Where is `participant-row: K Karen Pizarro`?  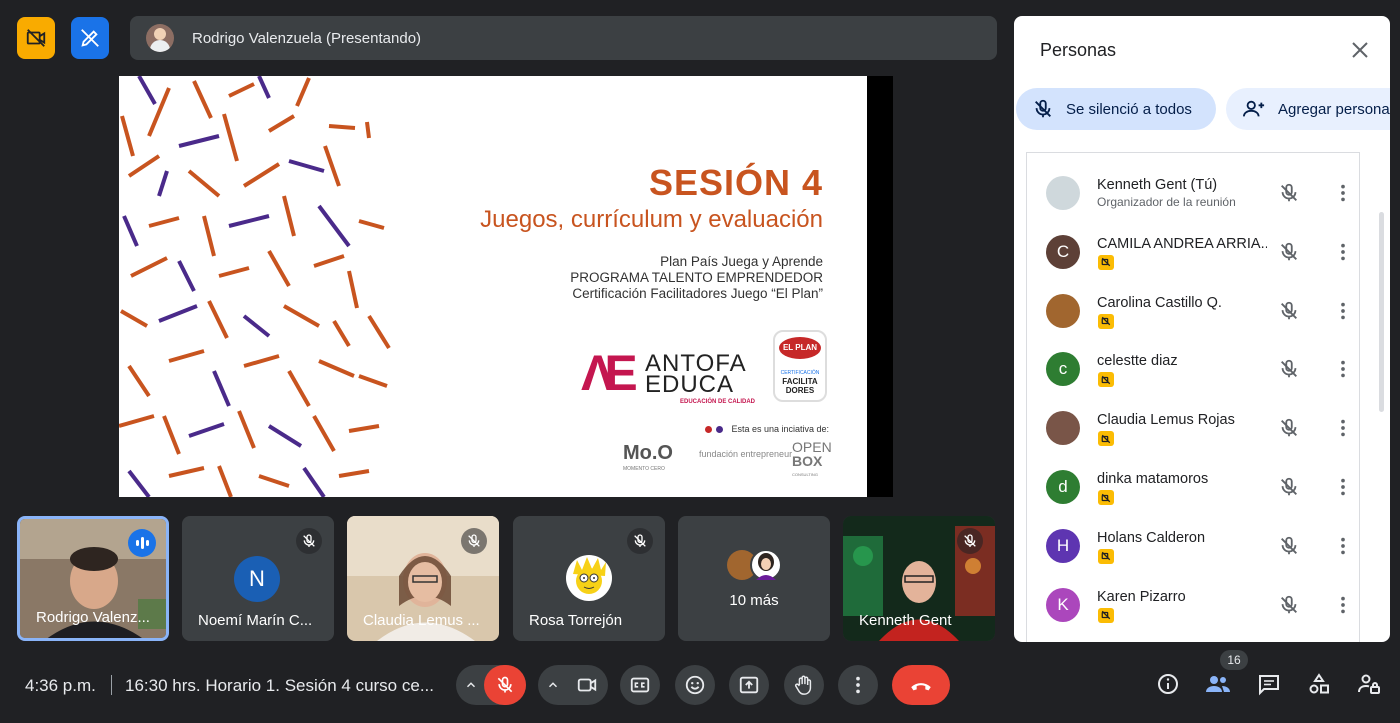
participant-row: K Karen Pizarro is located at coordinates (1206, 614).